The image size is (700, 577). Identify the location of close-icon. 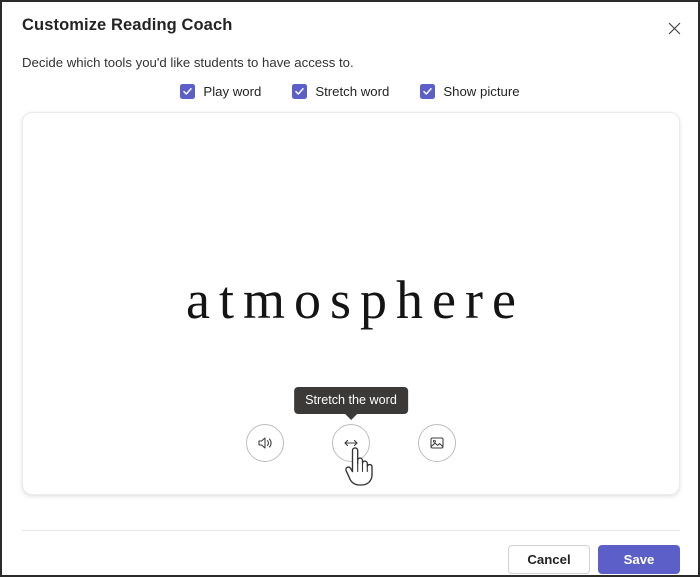
(674, 28).